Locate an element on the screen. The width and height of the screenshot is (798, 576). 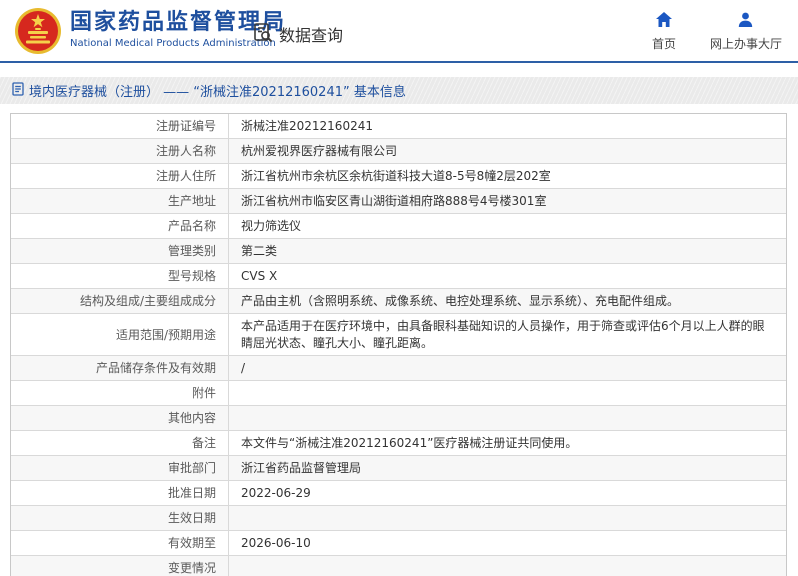
table-row: 有效期至 2026-06-10 is located at coordinates (398, 543).